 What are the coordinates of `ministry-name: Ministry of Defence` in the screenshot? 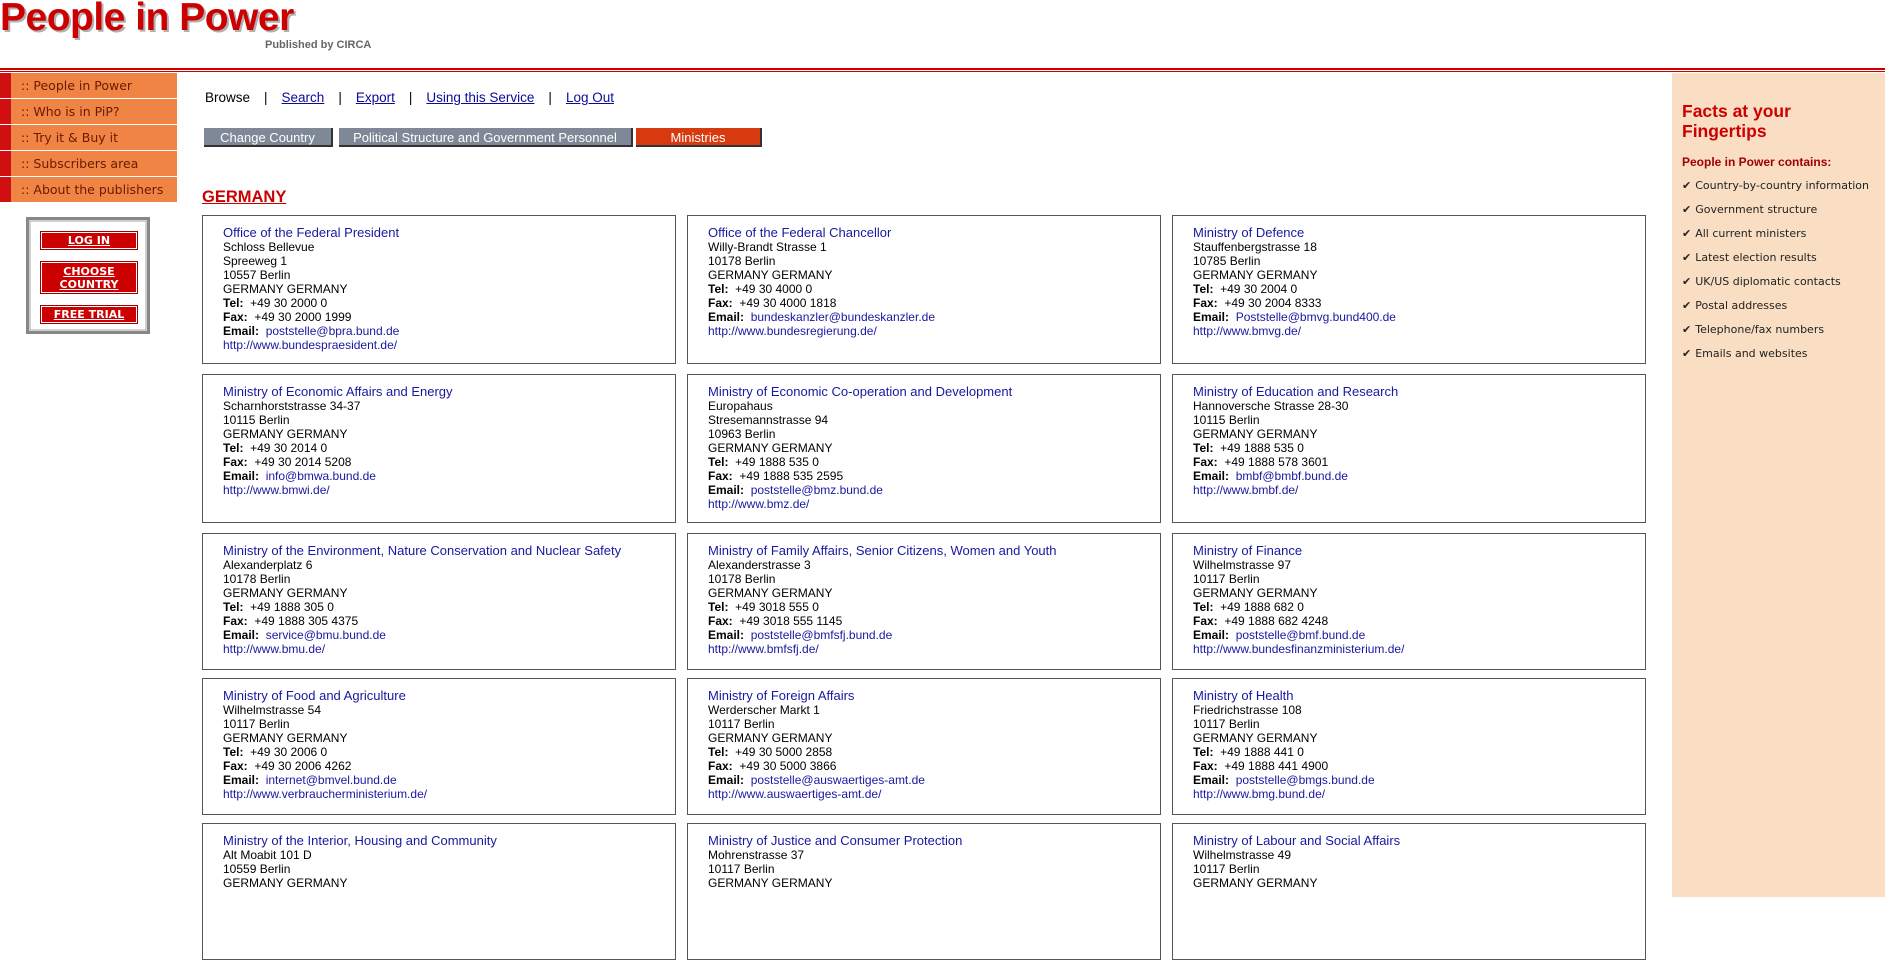 It's located at (1419, 232).